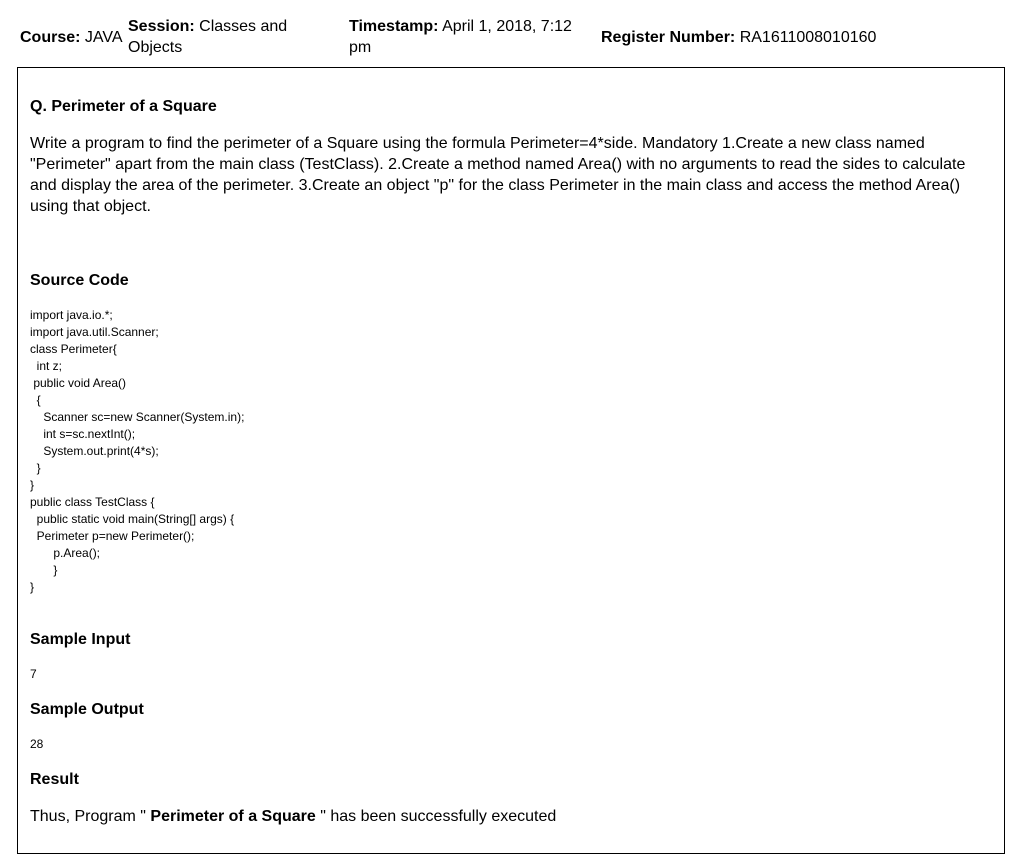  Describe the element at coordinates (808, 37) in the screenshot. I see `register-number-value: RA1611008010160` at that location.